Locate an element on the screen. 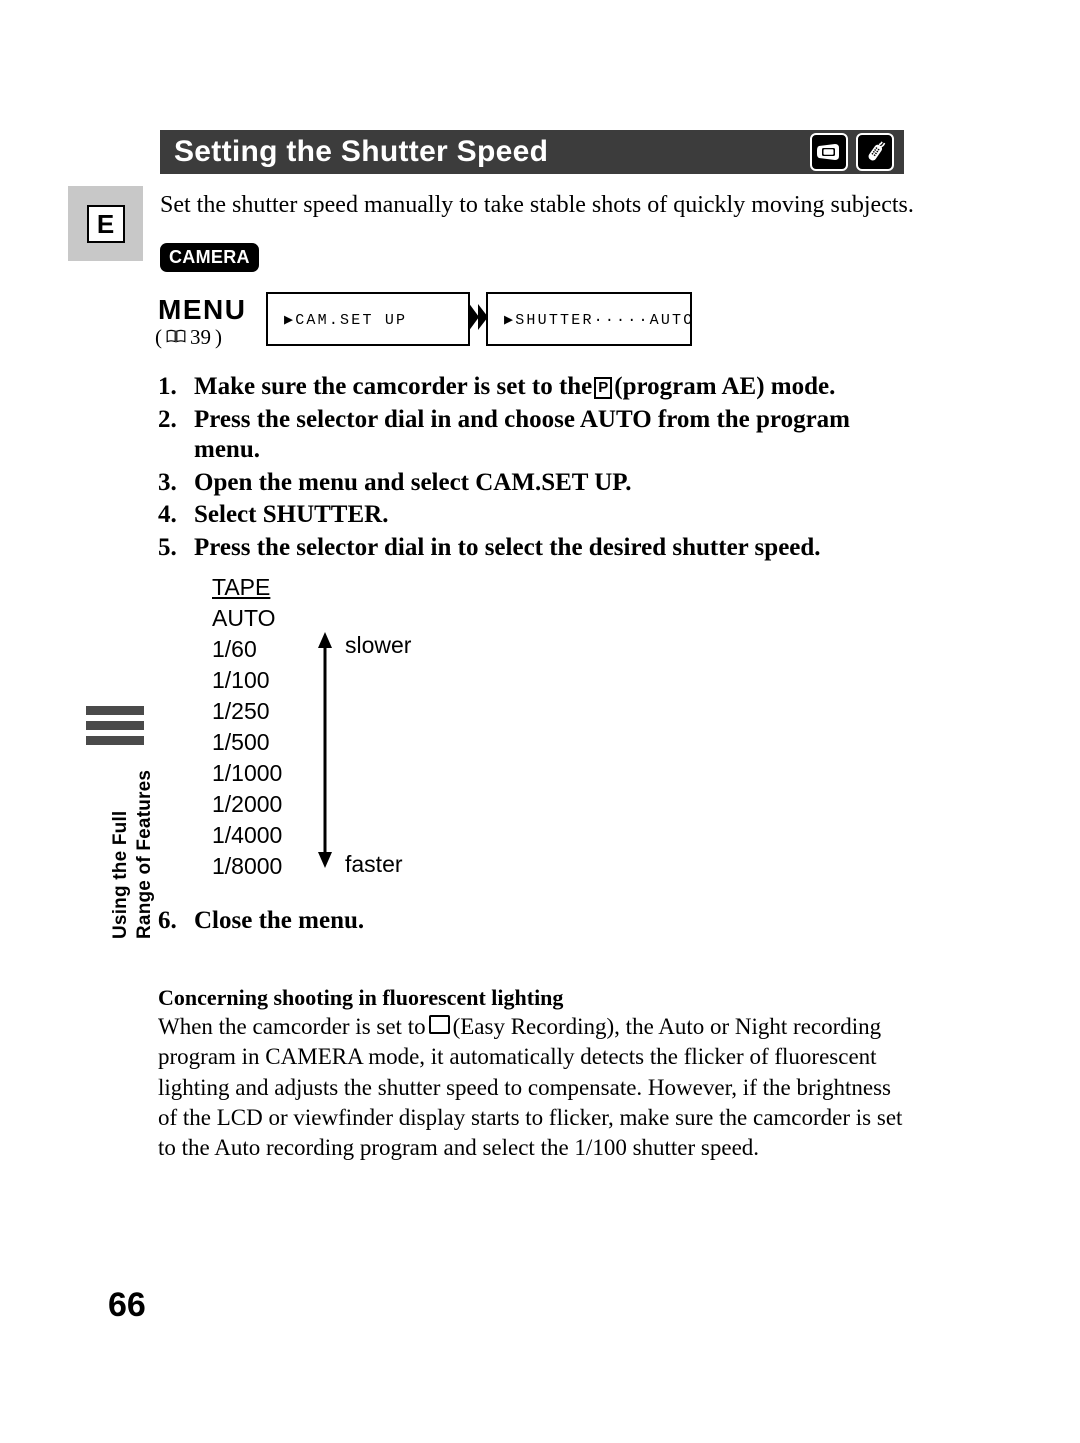 This screenshot has width=1080, height=1443. page-title: Setting the Shutter Speed is located at coordinates (361, 151).